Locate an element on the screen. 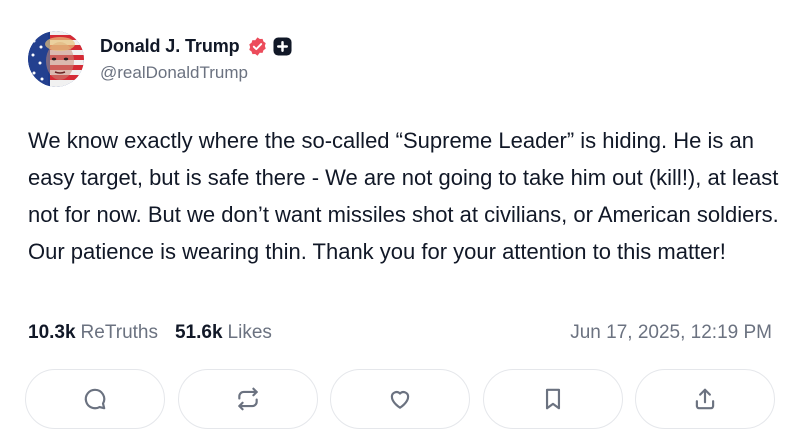 The height and width of the screenshot is (440, 808). avatar-image is located at coordinates (56, 59).